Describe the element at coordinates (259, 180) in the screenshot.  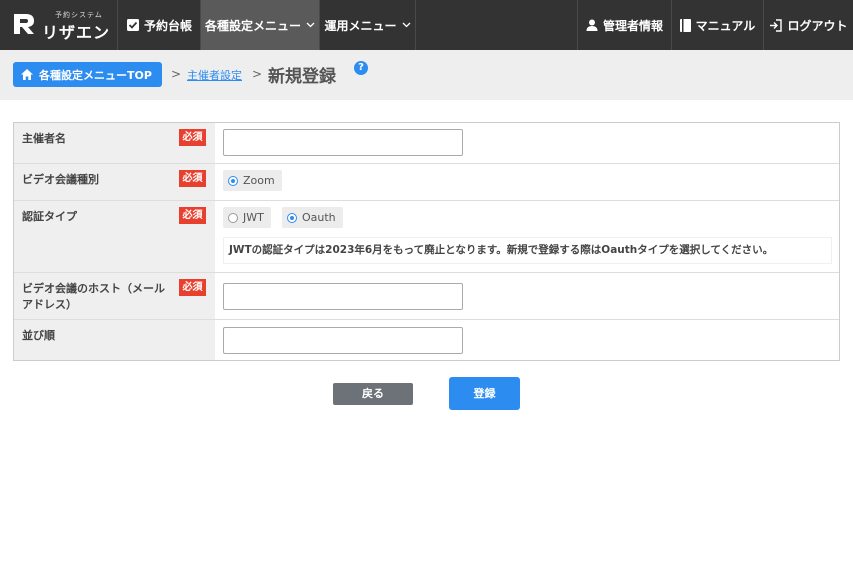
I see `radio-label: Zoom` at that location.